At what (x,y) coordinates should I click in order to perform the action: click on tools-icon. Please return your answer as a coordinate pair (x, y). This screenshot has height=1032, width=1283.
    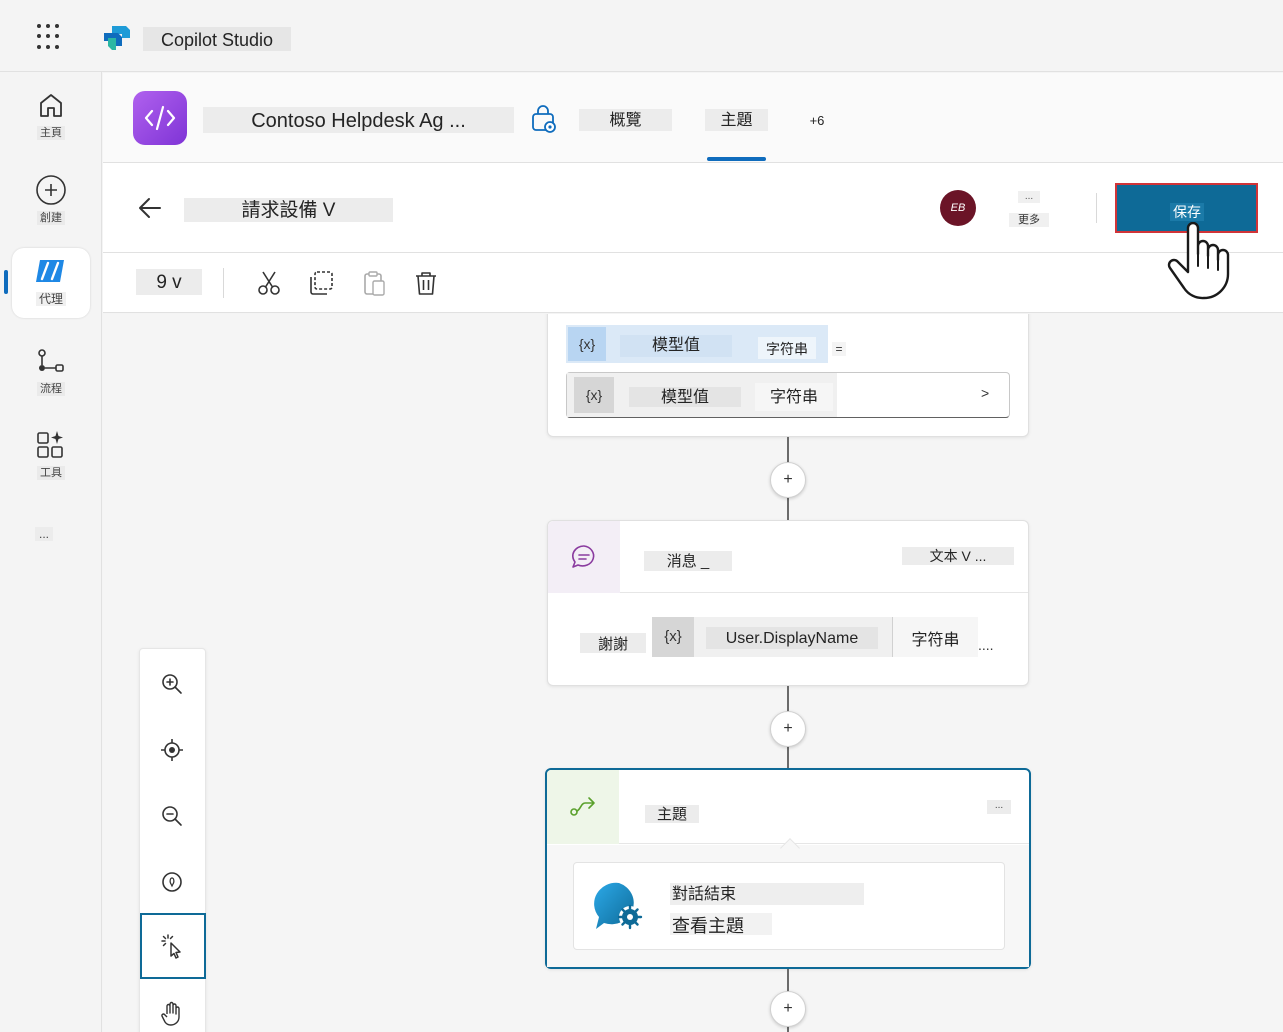
    Looking at the image, I should click on (50, 444).